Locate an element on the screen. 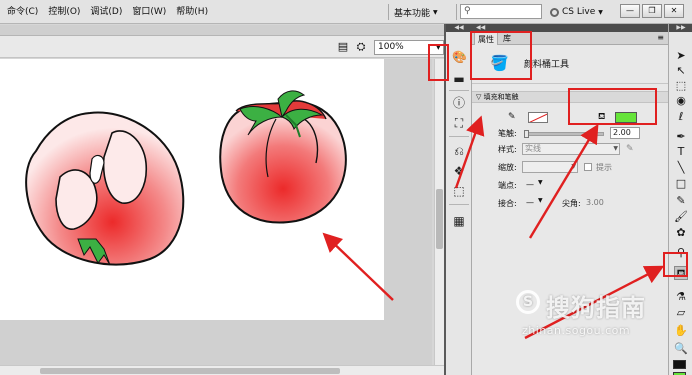 The height and width of the screenshot is (375, 692). edit-symbols-icon: ▤ is located at coordinates (343, 47).